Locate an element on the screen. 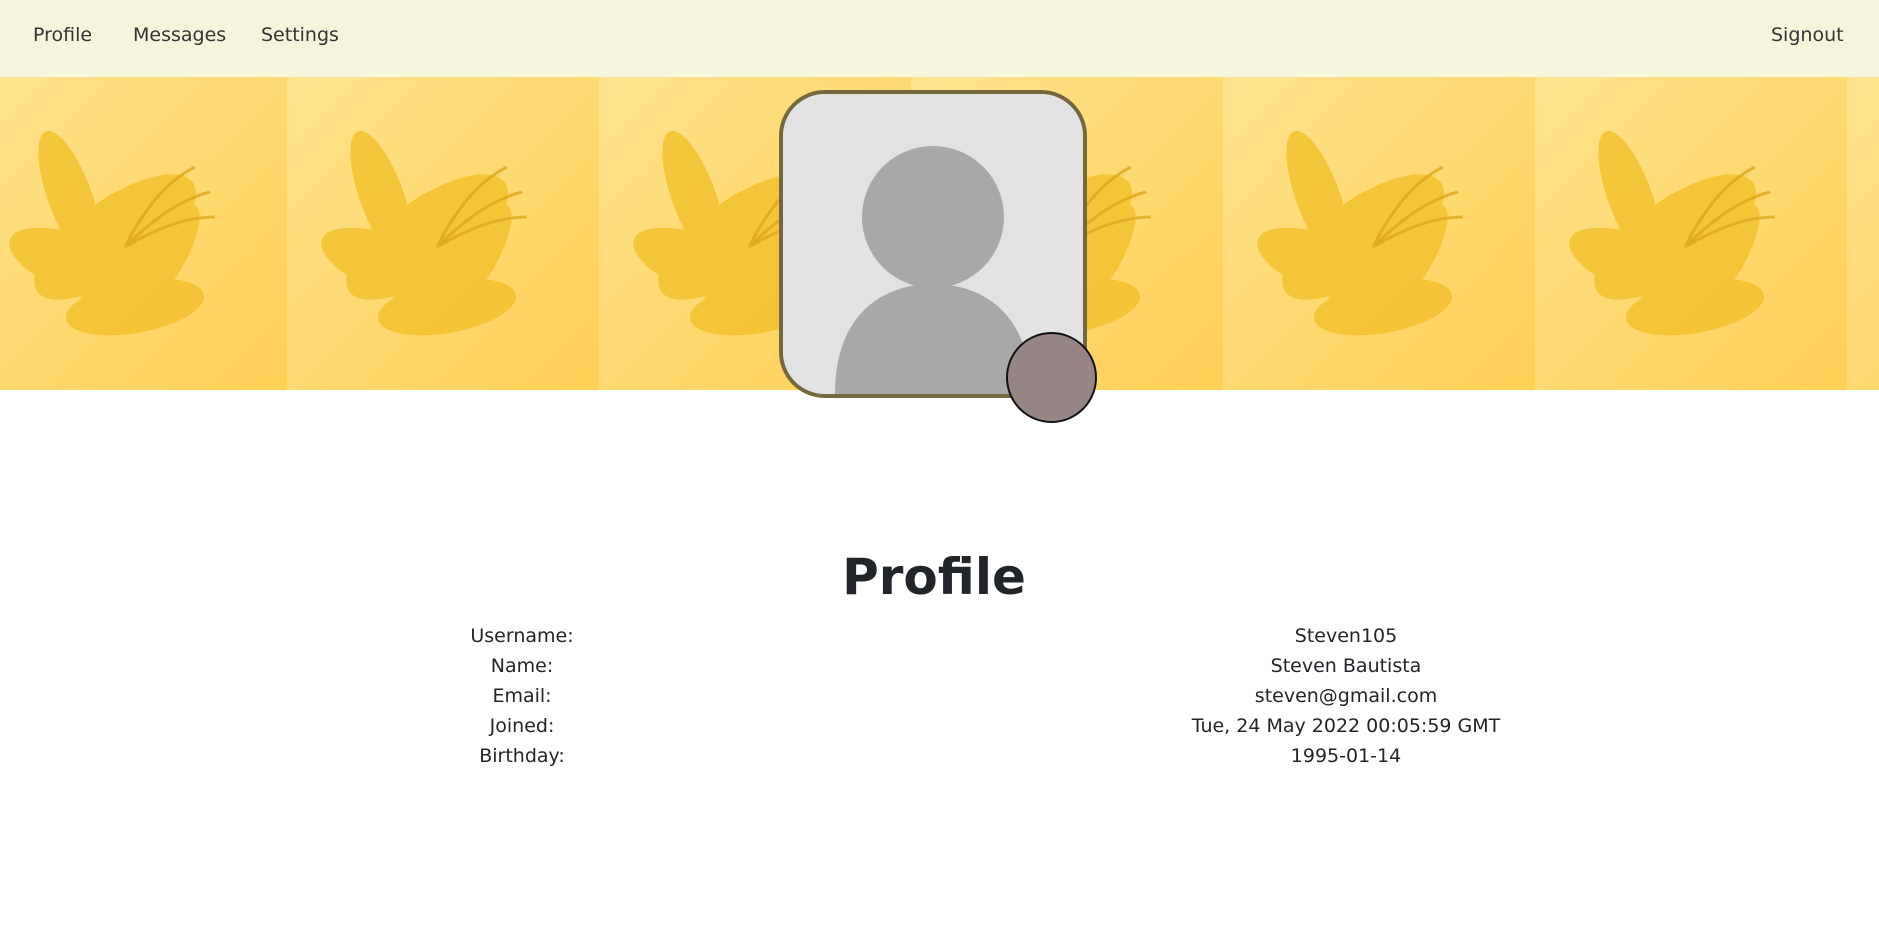 This screenshot has height=933, width=1879. info-row-joined: Joined: Tue, 24 May 2022 00:05:59 GMT is located at coordinates (939, 730).